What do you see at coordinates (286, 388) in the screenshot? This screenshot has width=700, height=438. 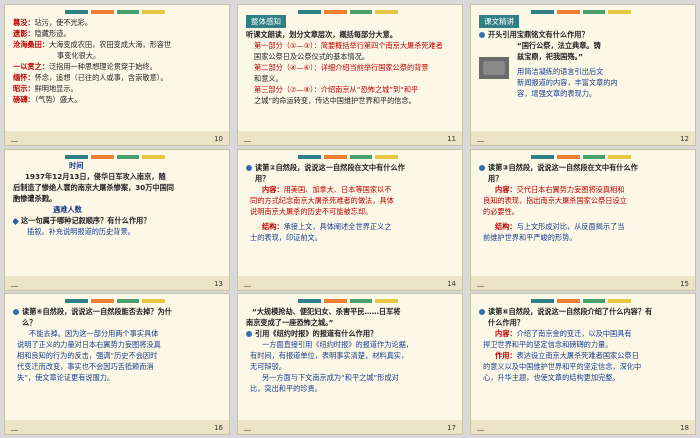 I see `text-line: 比，突出和平的珍贵。` at bounding box center [286, 388].